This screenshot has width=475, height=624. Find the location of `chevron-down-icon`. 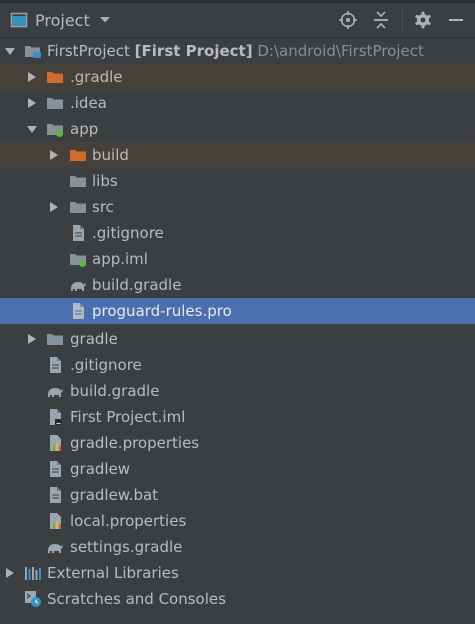

chevron-down-icon is located at coordinates (105, 20).